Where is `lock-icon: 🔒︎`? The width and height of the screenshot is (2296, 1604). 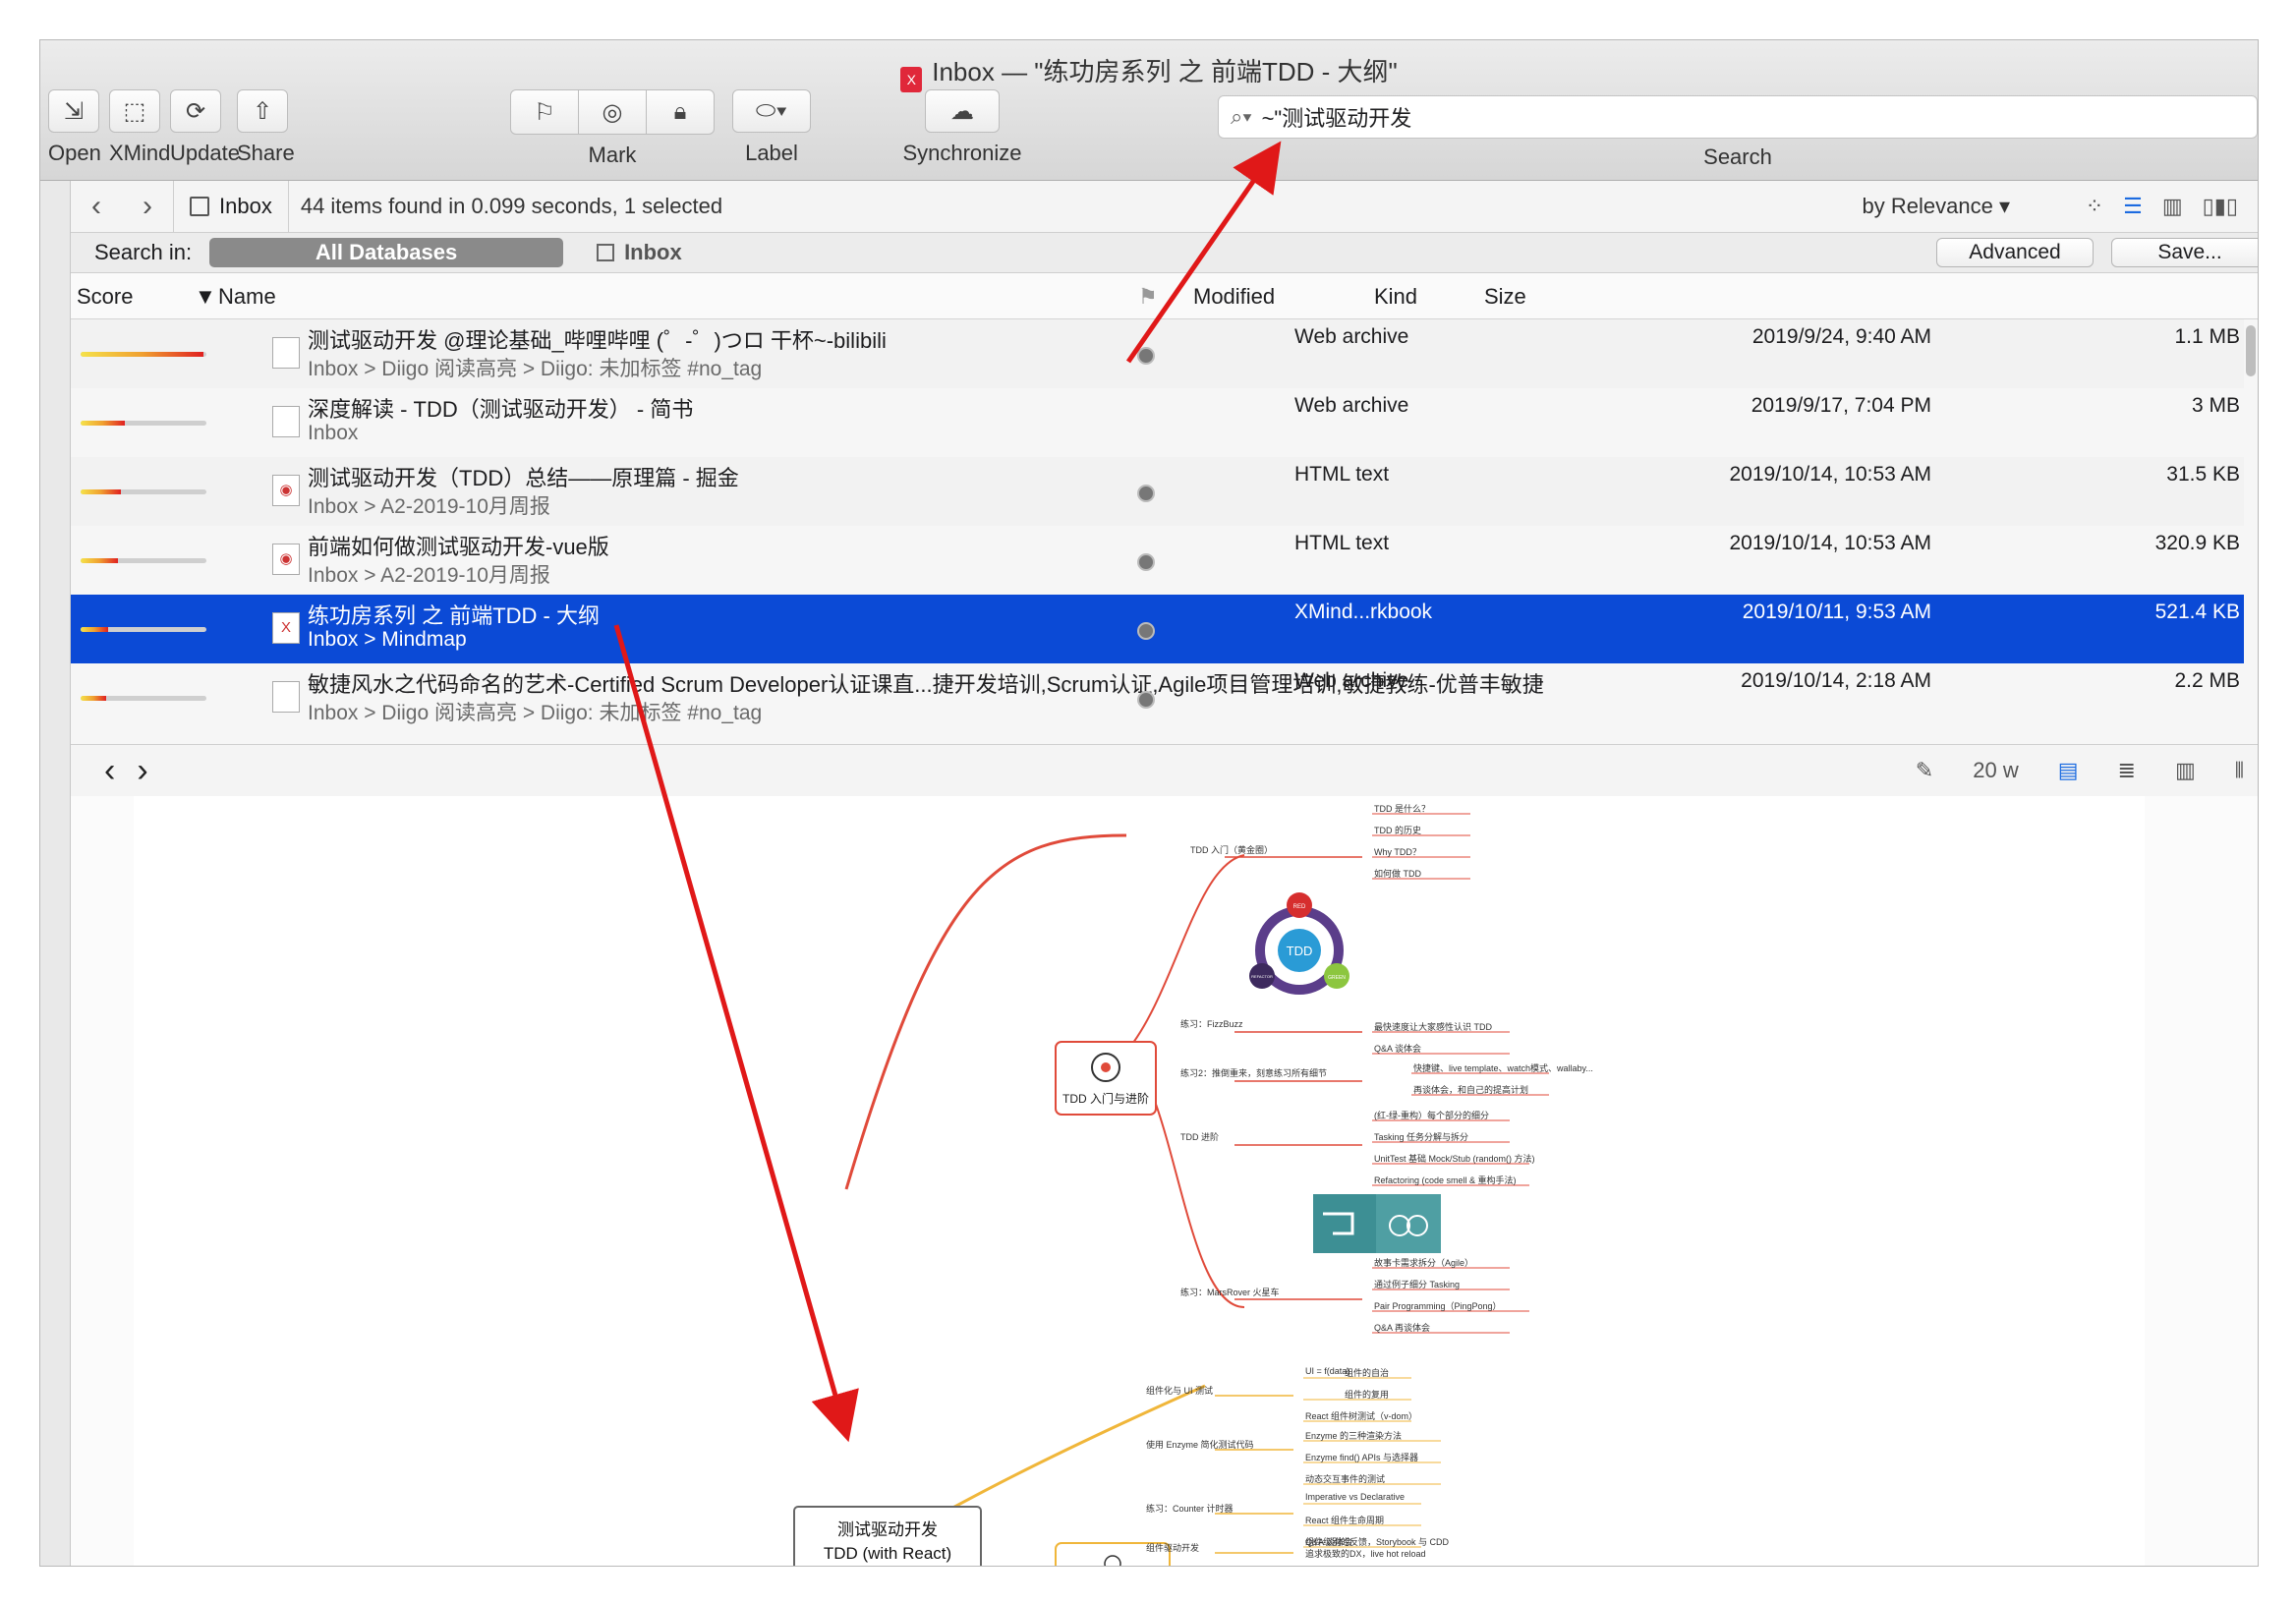
lock-icon: 🔒︎ is located at coordinates (681, 112).